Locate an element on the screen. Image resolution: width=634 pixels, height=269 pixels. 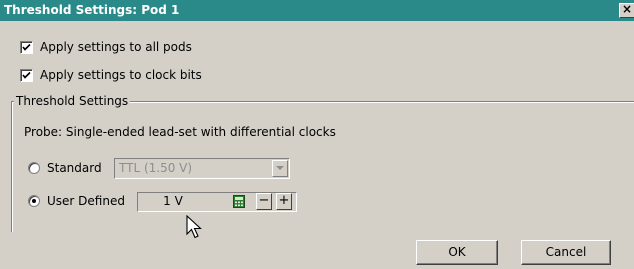
close-icon: × is located at coordinates (627, 9).